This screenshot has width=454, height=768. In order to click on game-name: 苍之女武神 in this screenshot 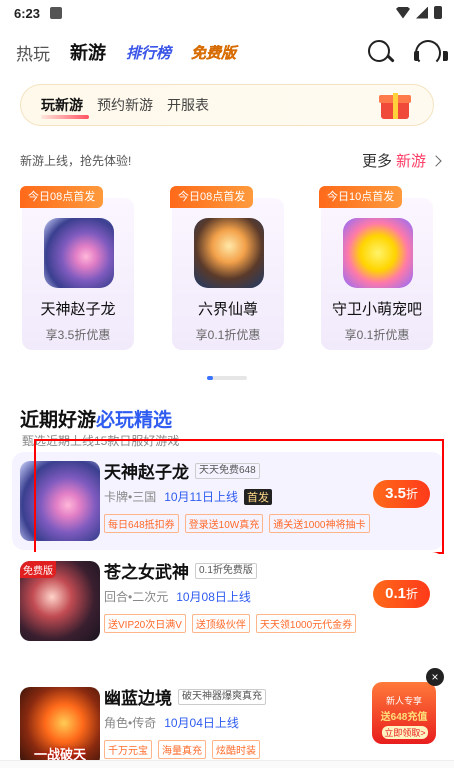, I will do `click(146, 572)`.